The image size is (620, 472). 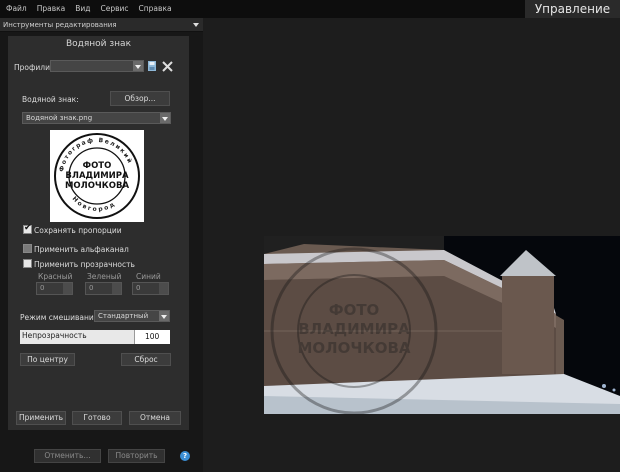 What do you see at coordinates (97, 418) in the screenshot?
I see `done-button: Готово` at bounding box center [97, 418].